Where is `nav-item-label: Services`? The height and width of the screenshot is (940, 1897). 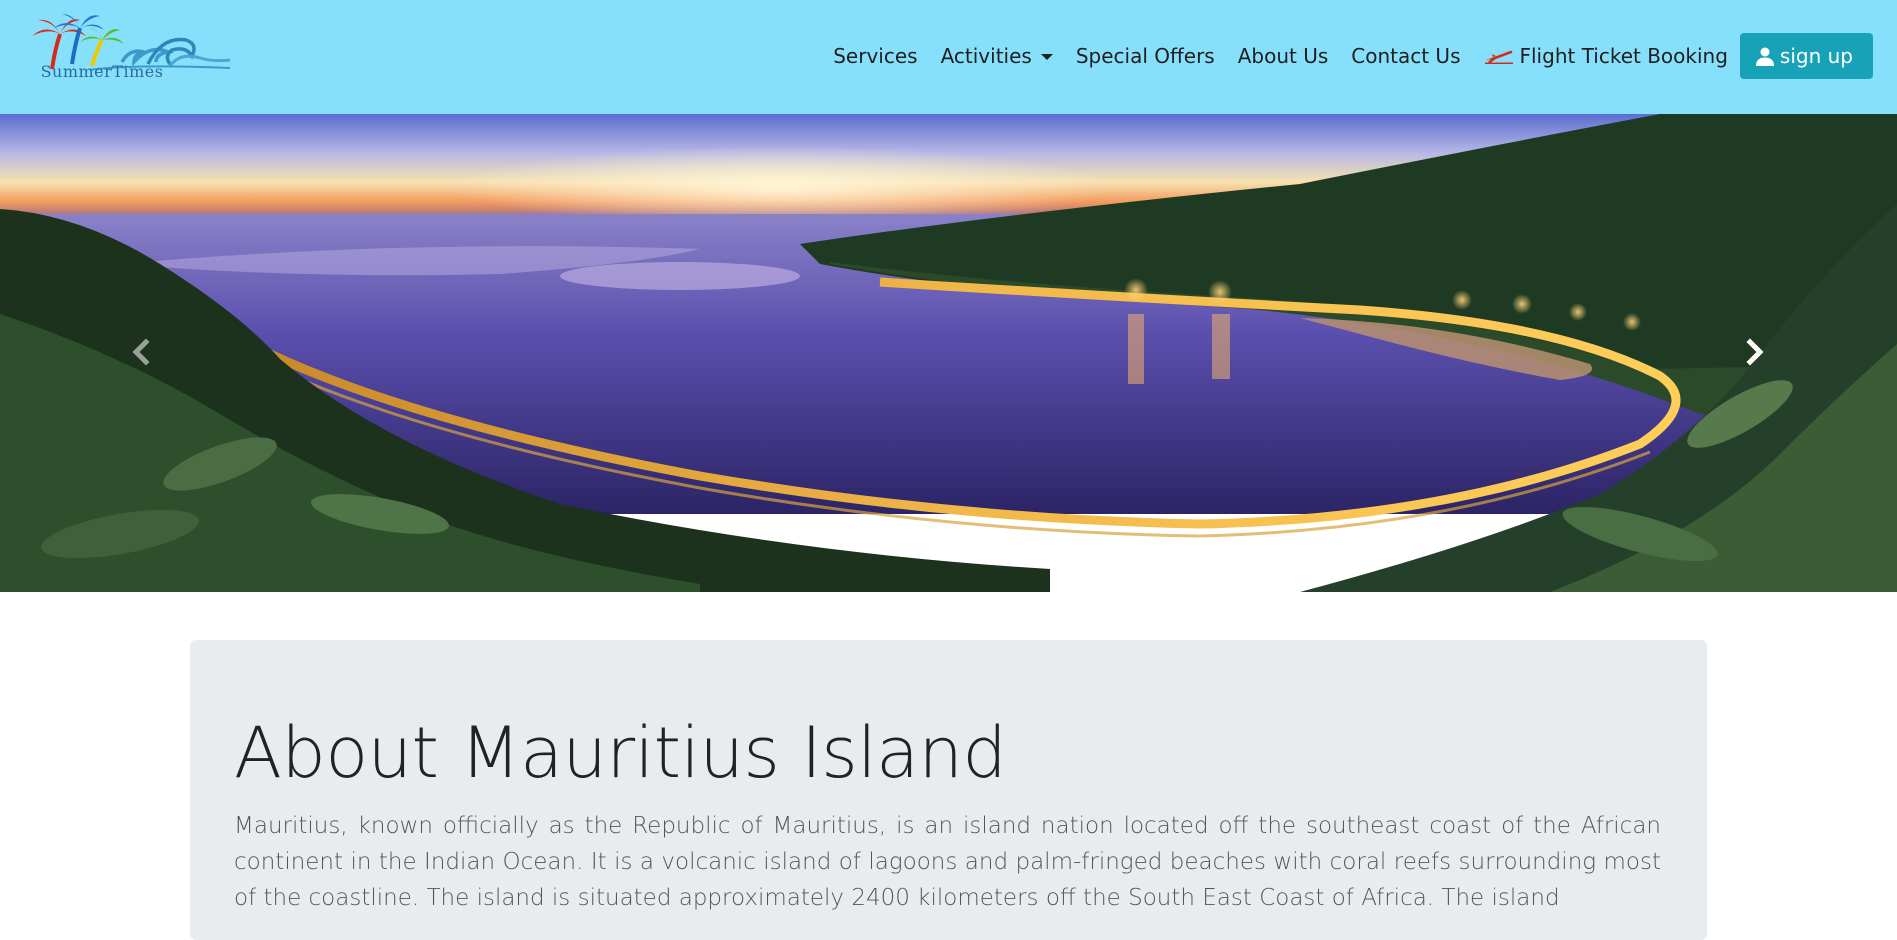
nav-item-label: Services is located at coordinates (875, 56).